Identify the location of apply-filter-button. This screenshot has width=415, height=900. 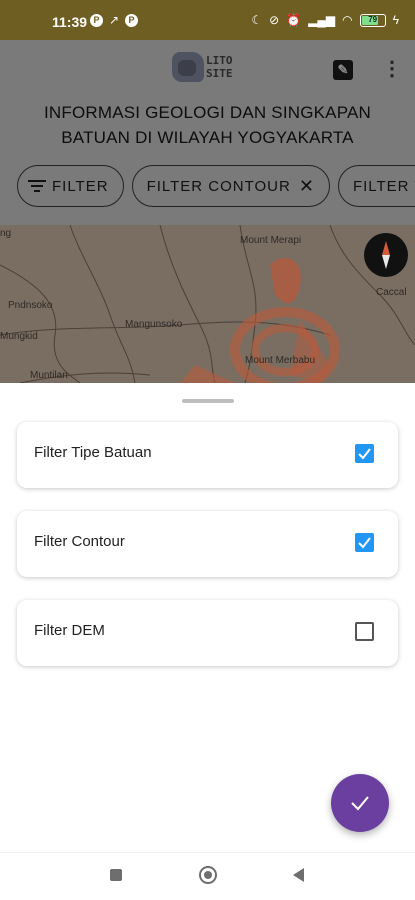
(360, 803).